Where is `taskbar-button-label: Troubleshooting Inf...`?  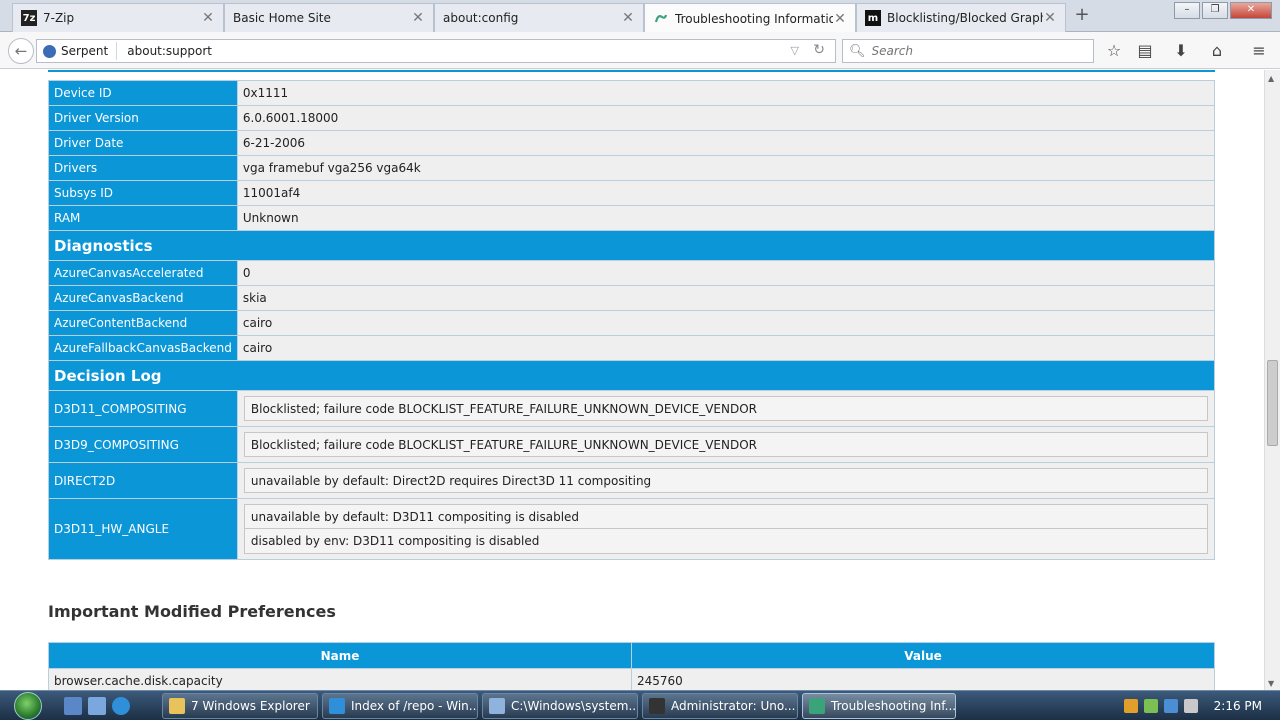
taskbar-button-label: Troubleshooting Inf... is located at coordinates (893, 706).